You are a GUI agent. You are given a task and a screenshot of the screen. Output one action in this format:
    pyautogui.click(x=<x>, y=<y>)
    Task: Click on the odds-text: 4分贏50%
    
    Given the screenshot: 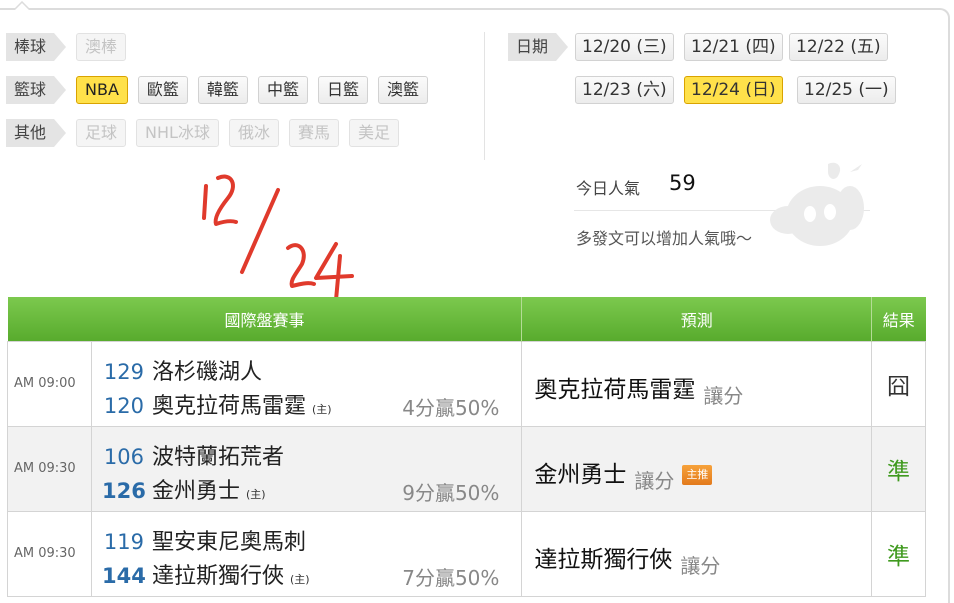 What is the action you would take?
    pyautogui.click(x=451, y=407)
    